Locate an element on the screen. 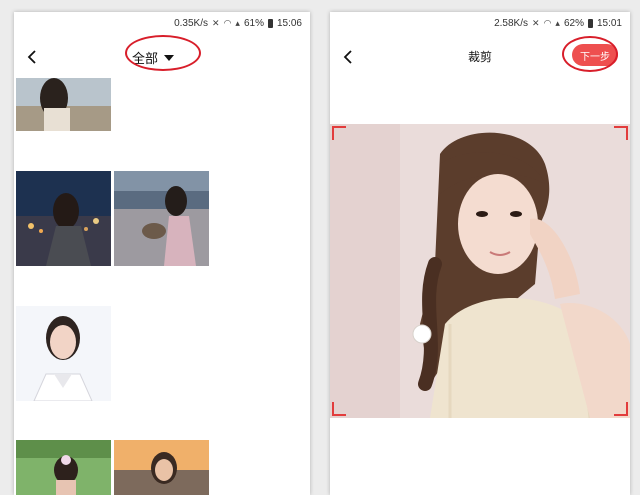  gallery-nav-bar: 全部 is located at coordinates (162, 57).